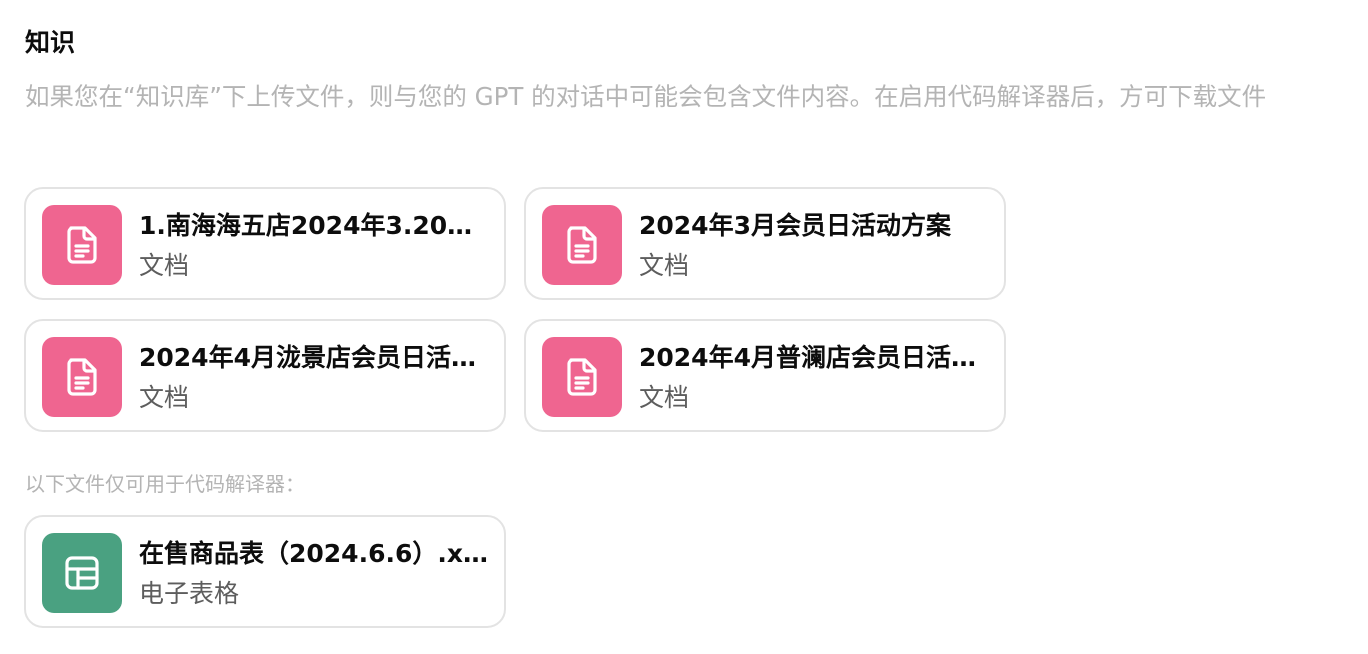 The image size is (1368, 654). I want to click on section-title: 知识, so click(50, 42).